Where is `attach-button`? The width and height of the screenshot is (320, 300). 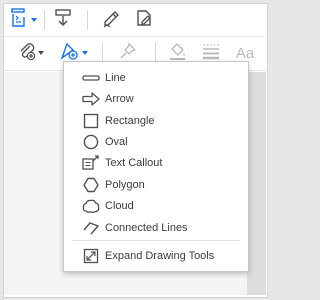 attach-button is located at coordinates (27, 53).